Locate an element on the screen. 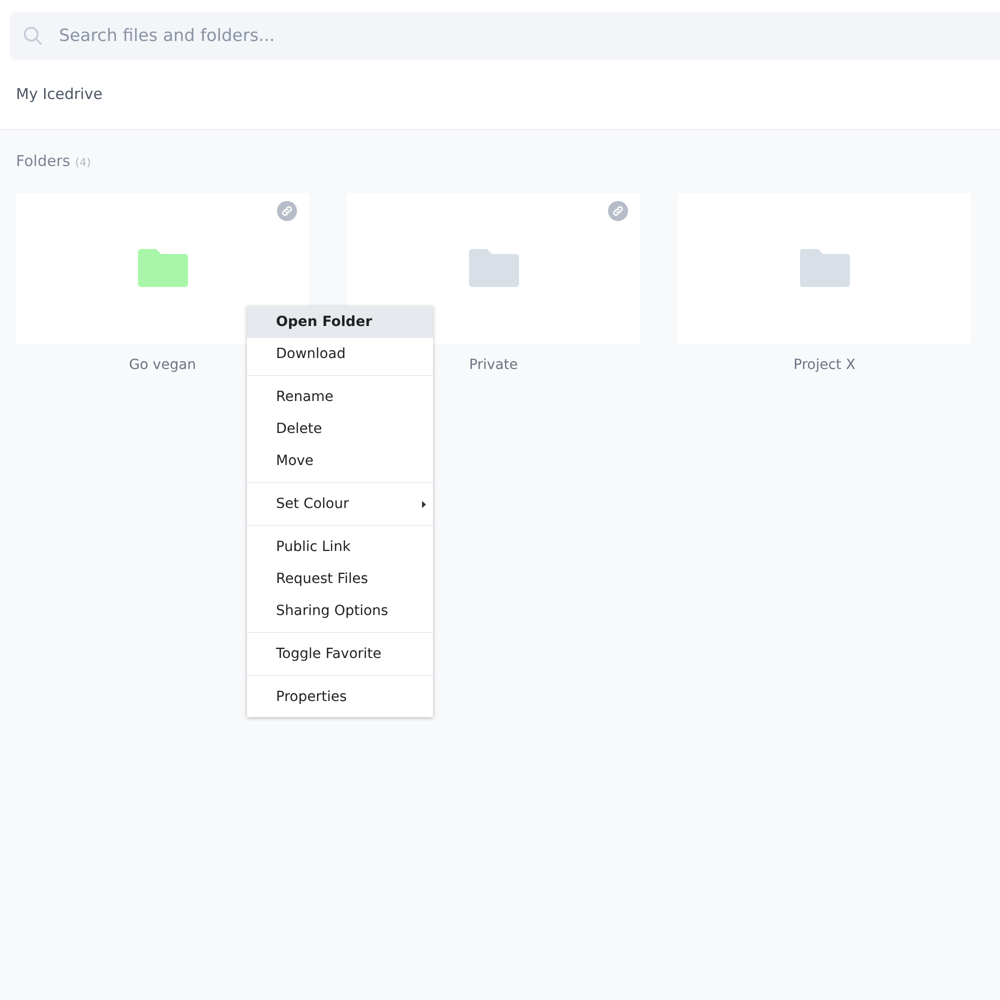 The height and width of the screenshot is (1000, 1000). menu-item: Set Colour is located at coordinates (340, 504).